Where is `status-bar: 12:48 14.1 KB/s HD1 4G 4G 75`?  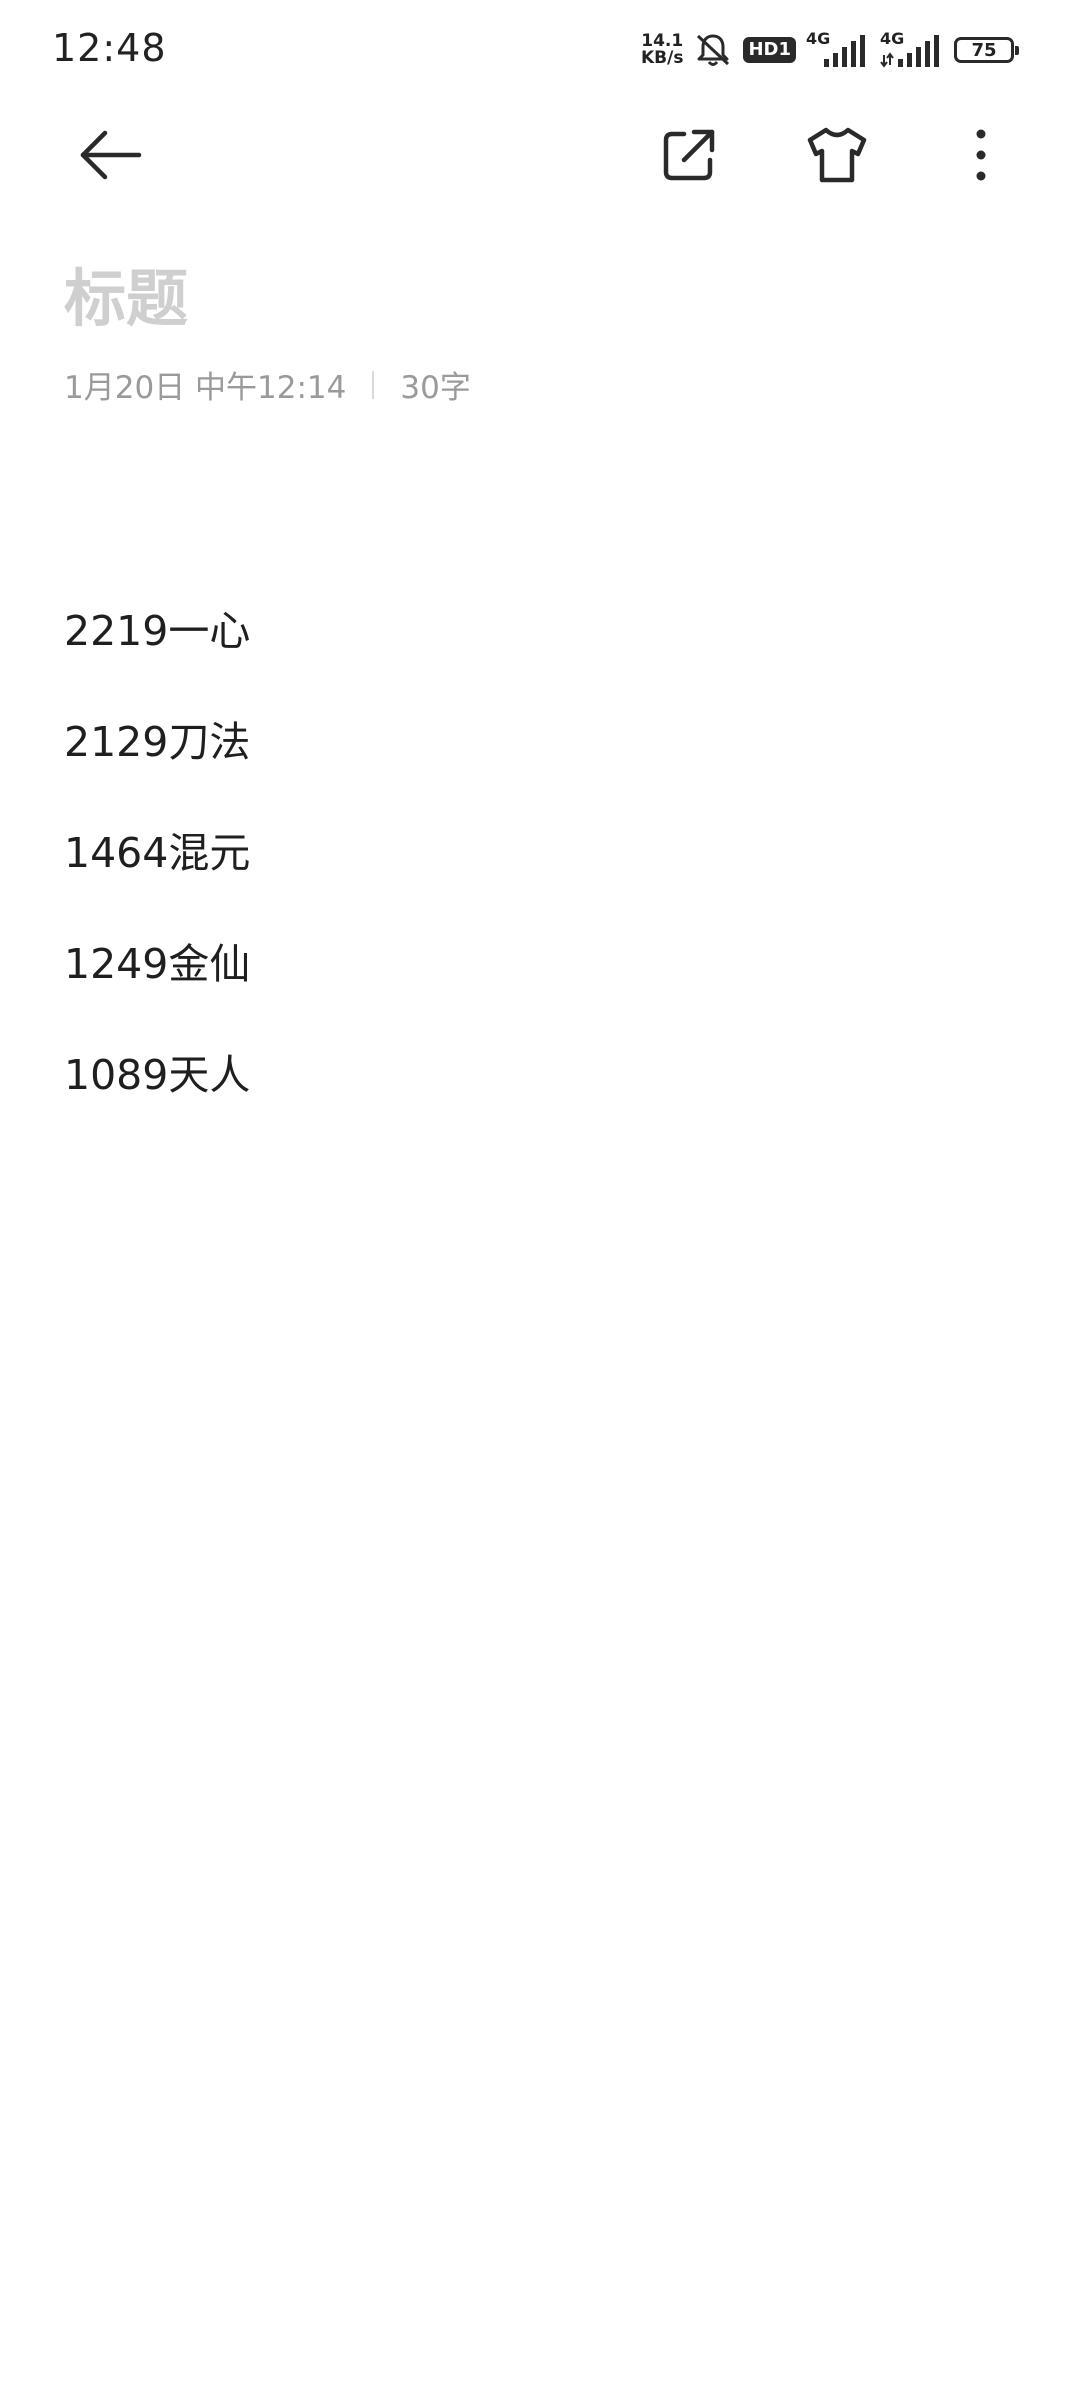
status-bar: 12:48 14.1 KB/s HD1 4G 4G 75 is located at coordinates (540, 50).